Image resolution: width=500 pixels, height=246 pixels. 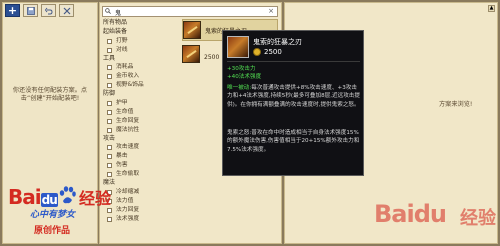 What do you see at coordinates (50, 94) in the screenshot?
I see `empty-builds-message: 你还没有任何配装方案。点击“创建”开始配装吧!` at bounding box center [50, 94].